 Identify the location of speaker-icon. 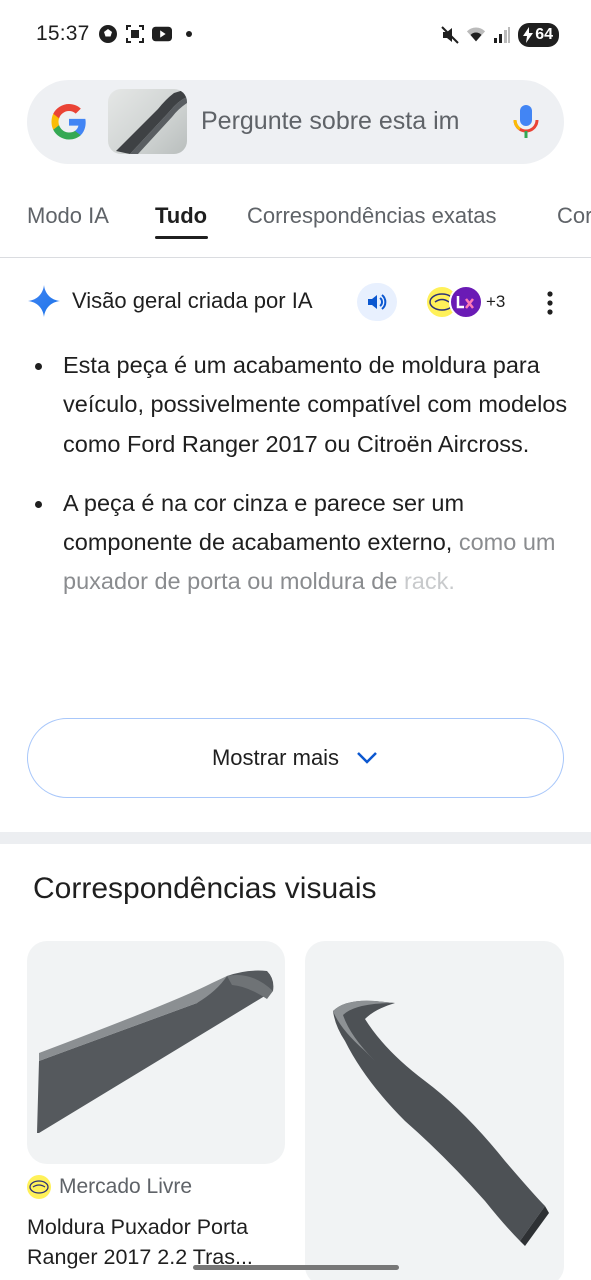
(377, 302).